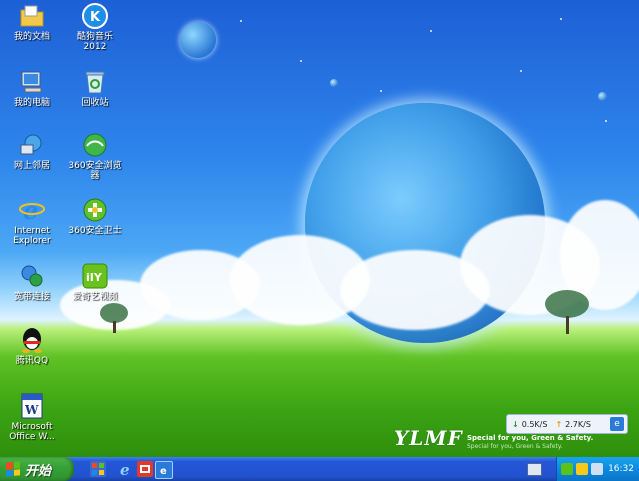  What do you see at coordinates (95, 103) in the screenshot?
I see `icon-label: 回收站` at bounding box center [95, 103].